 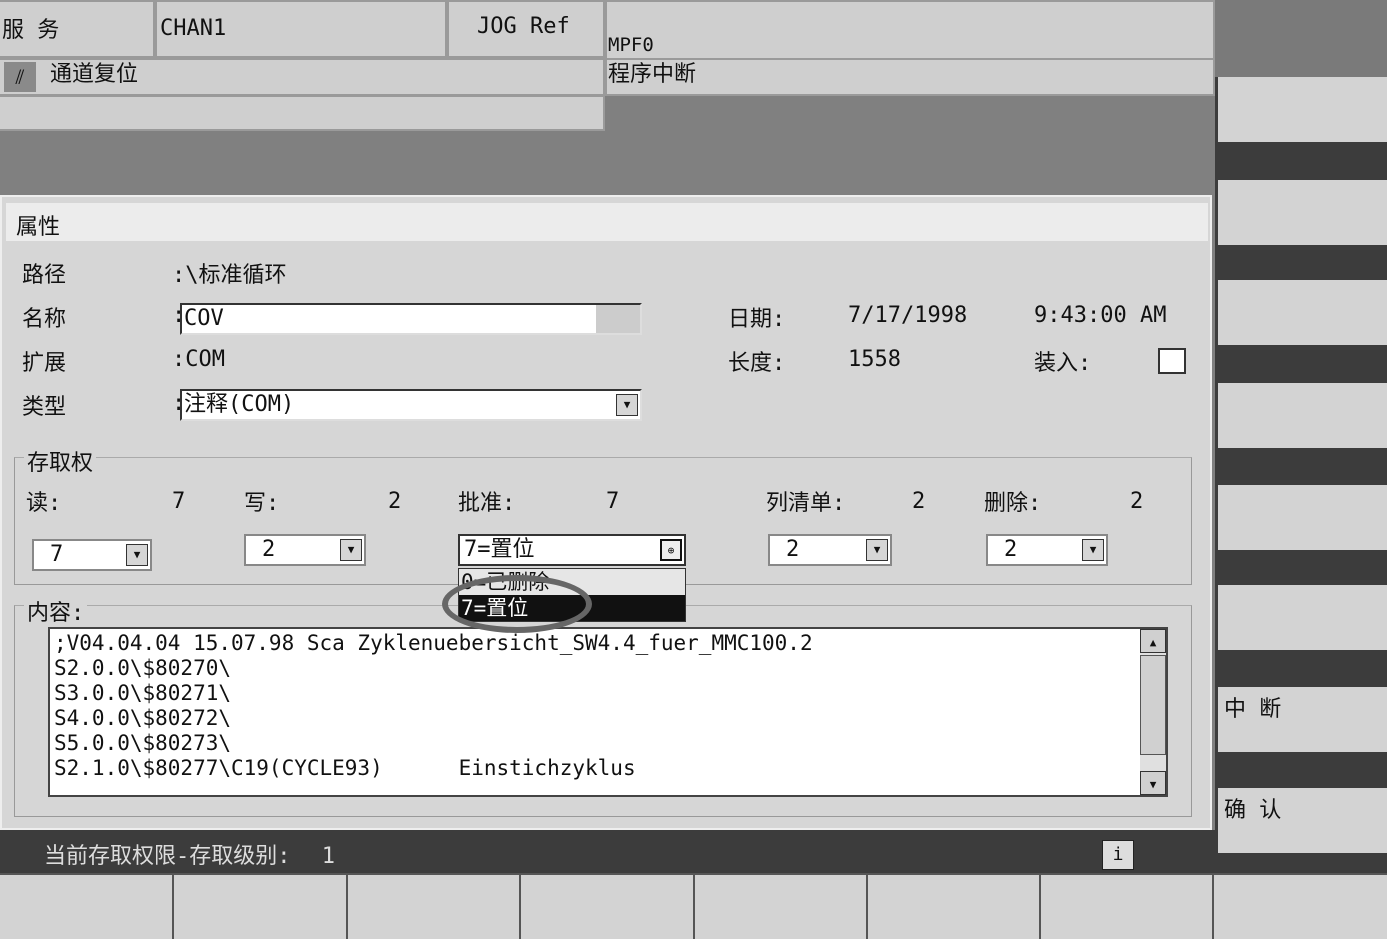 I want to click on path-value: :\标准循环, so click(x=229, y=275).